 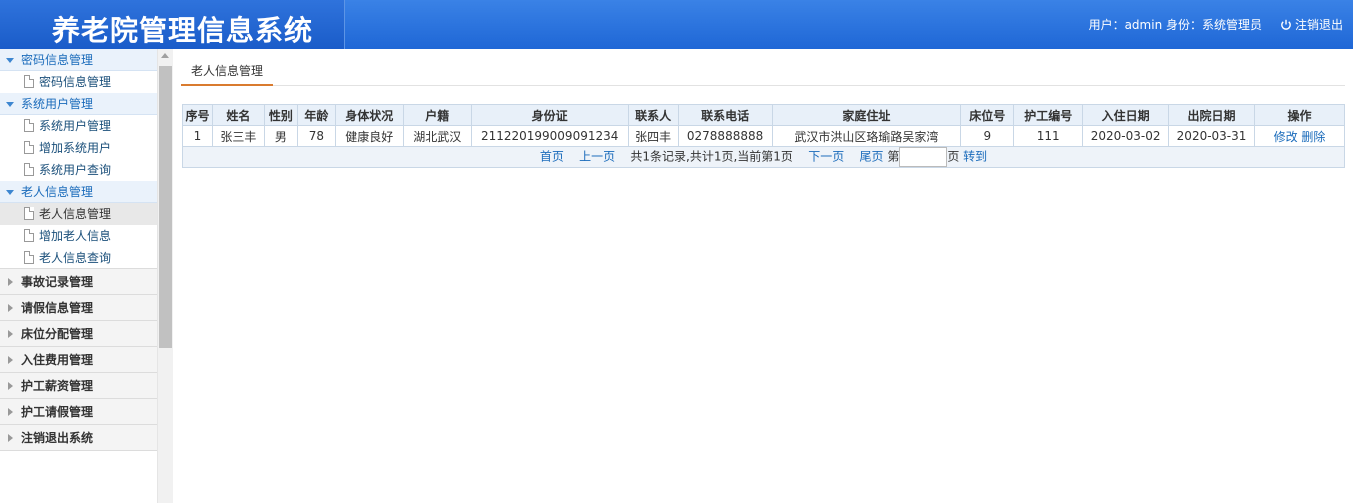 I want to click on column-header: 床位号, so click(x=987, y=115).